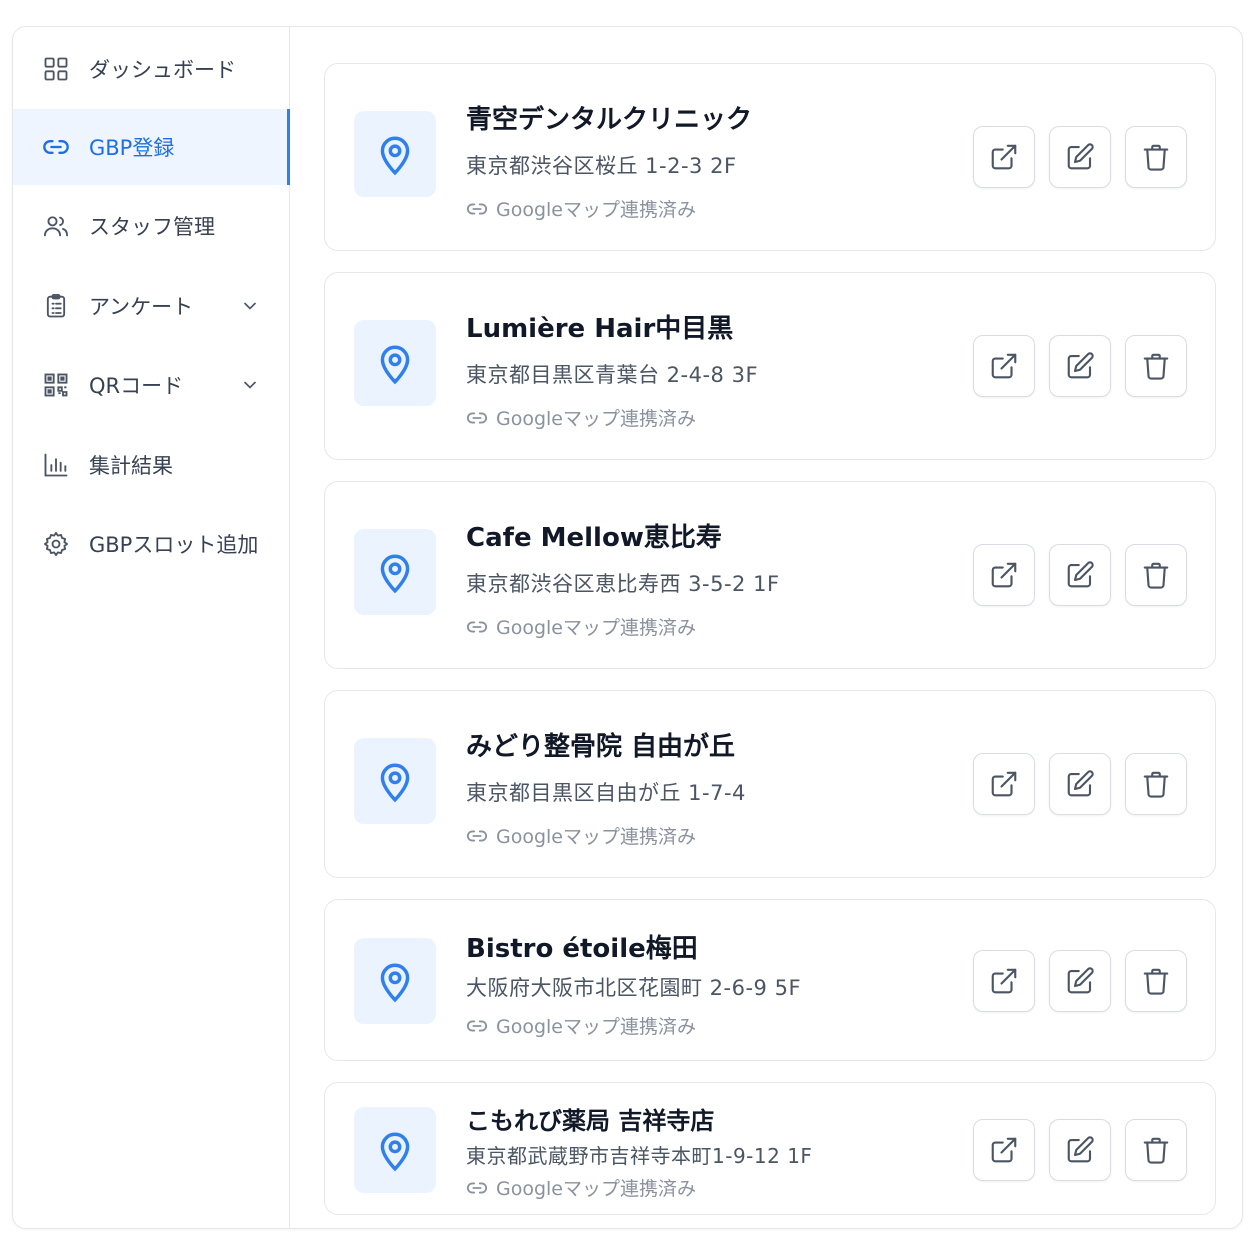  What do you see at coordinates (56, 385) in the screenshot?
I see `qr-code-icon` at bounding box center [56, 385].